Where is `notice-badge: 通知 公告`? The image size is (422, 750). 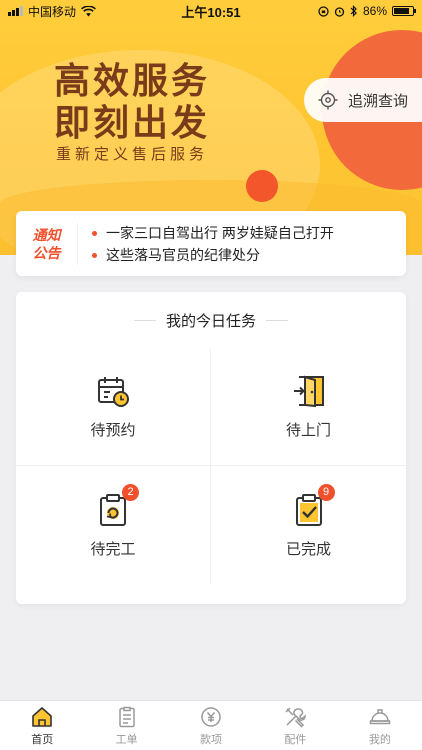
notice-badge: 通知 公告 is located at coordinates (47, 243).